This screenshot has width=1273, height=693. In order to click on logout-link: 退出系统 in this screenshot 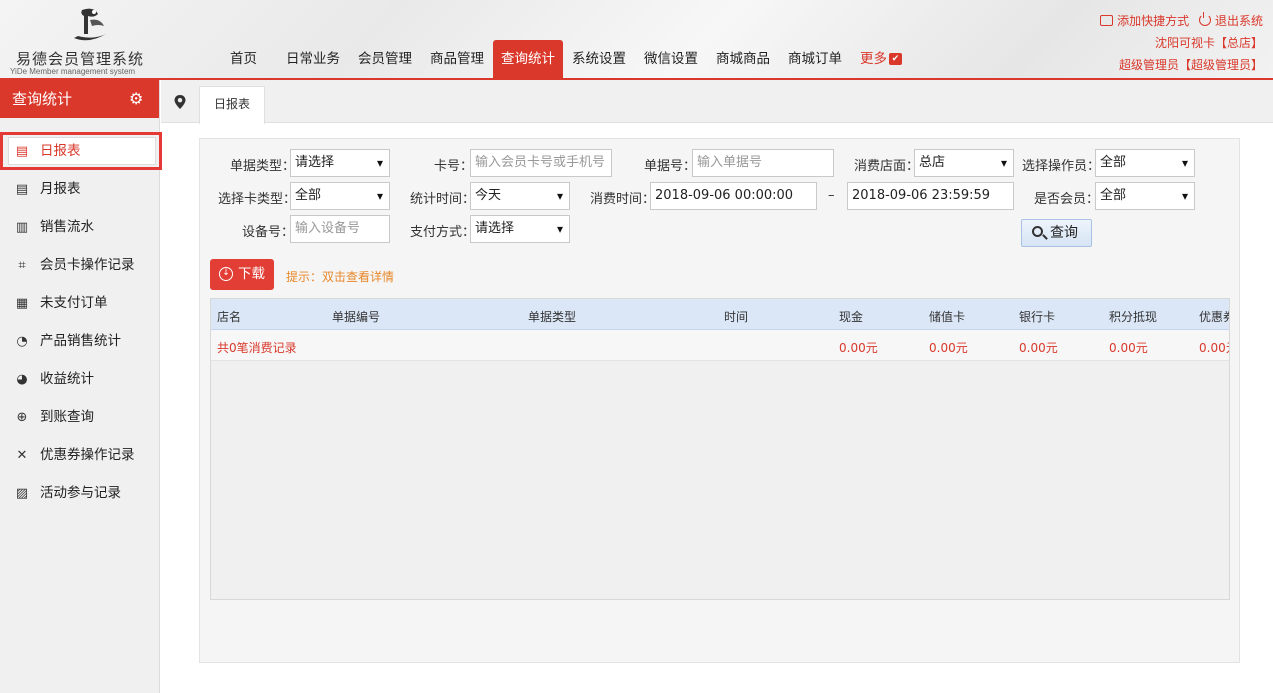, I will do `click(1230, 20)`.